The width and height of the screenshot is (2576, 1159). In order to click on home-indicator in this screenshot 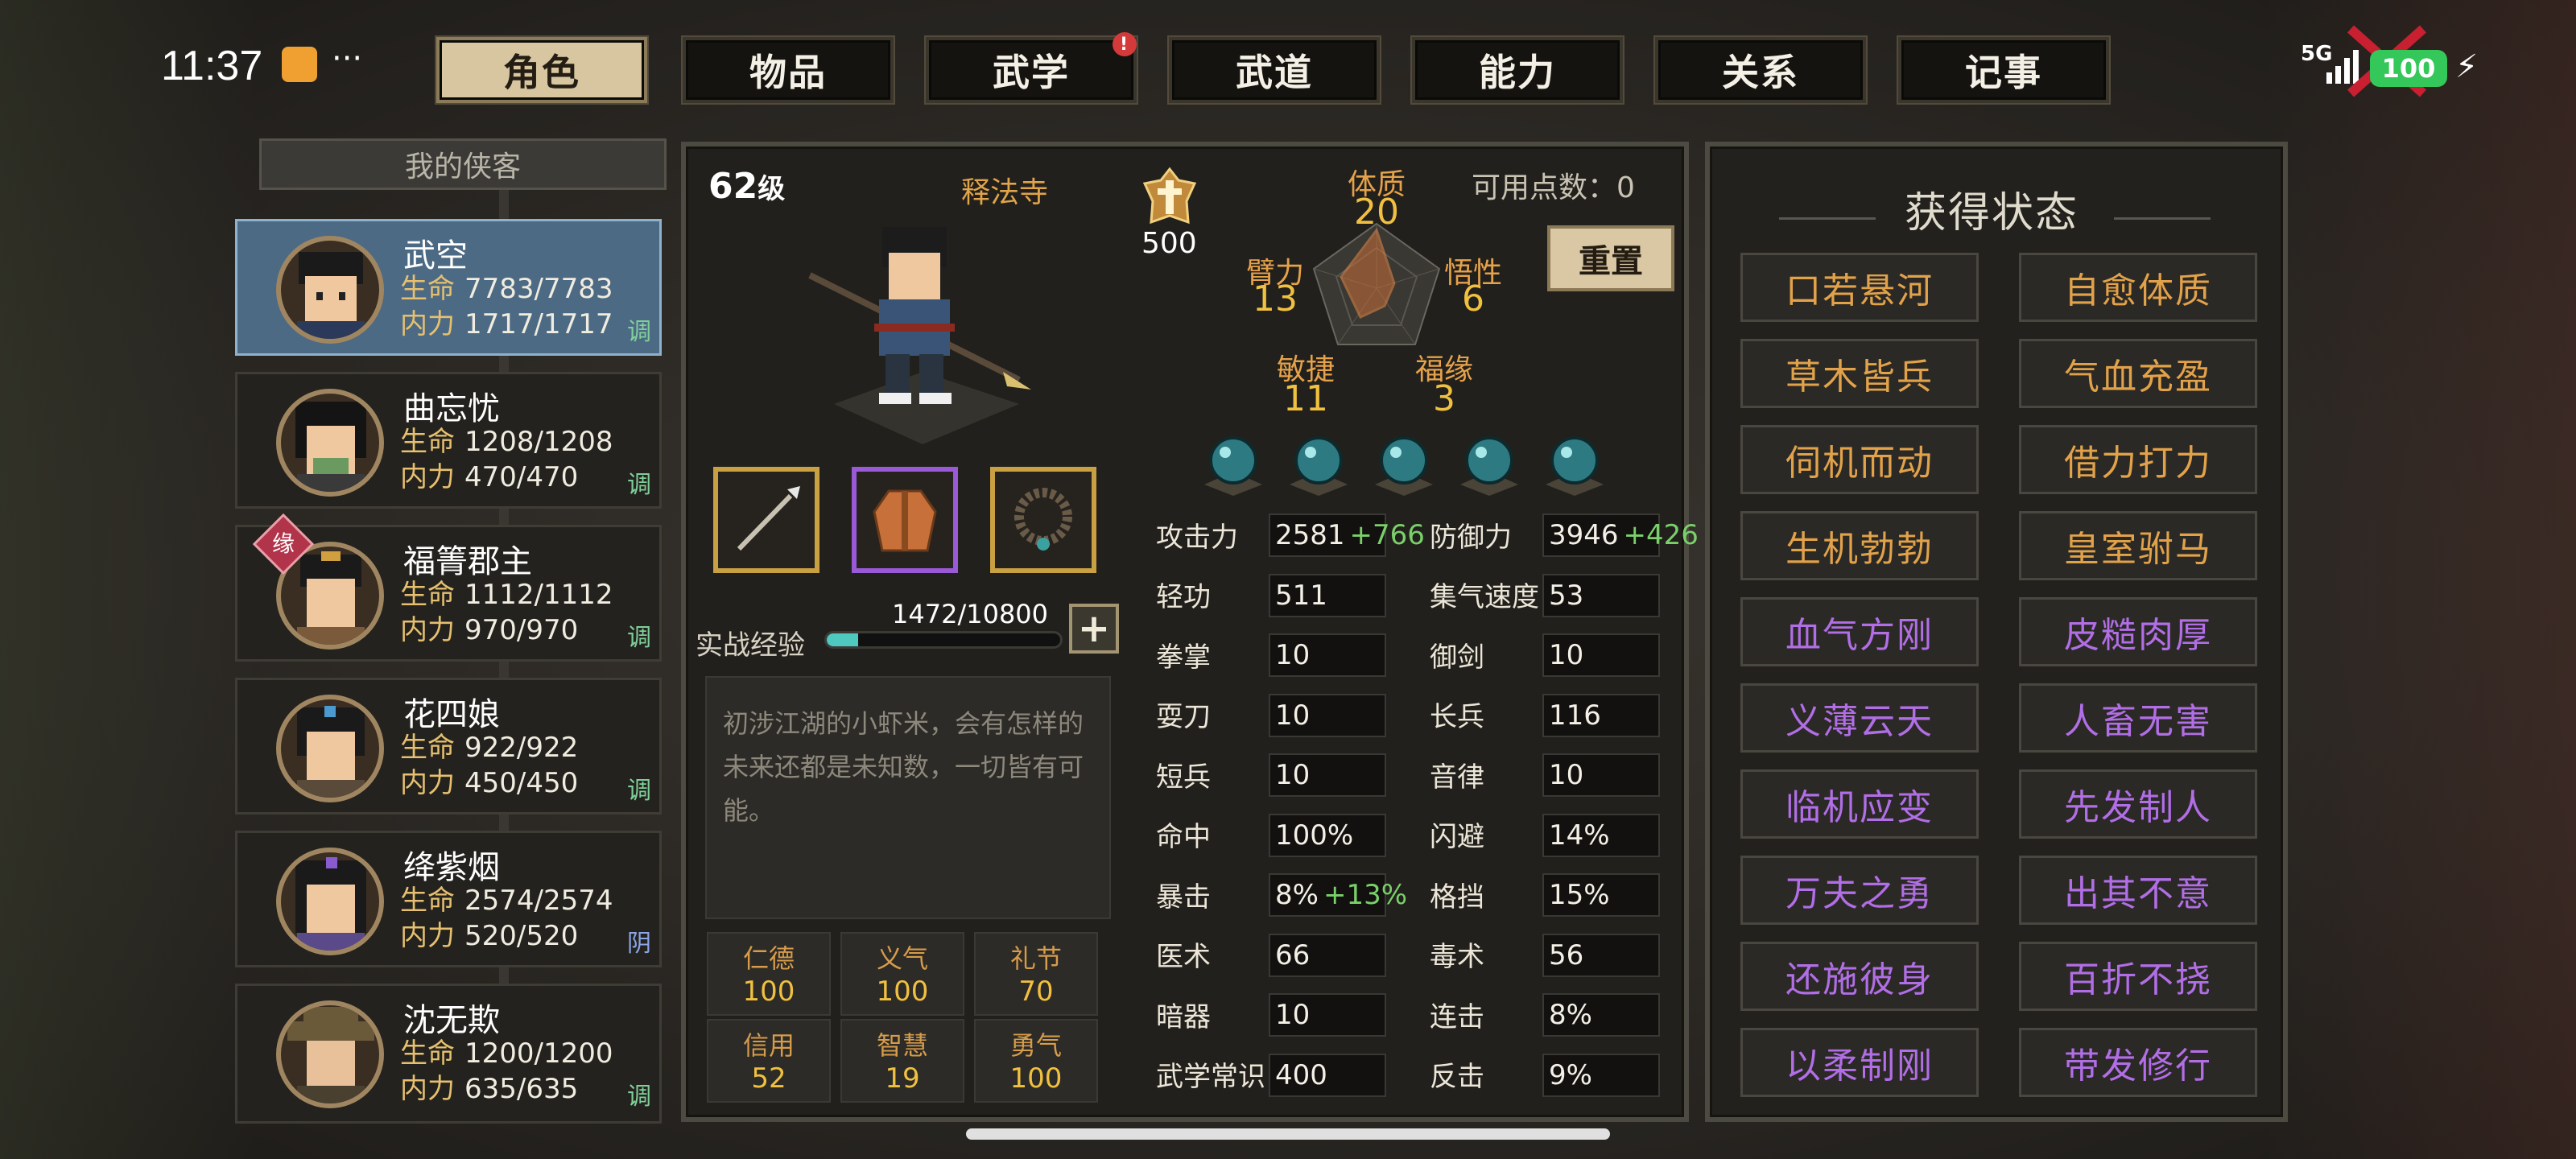, I will do `click(1288, 1134)`.